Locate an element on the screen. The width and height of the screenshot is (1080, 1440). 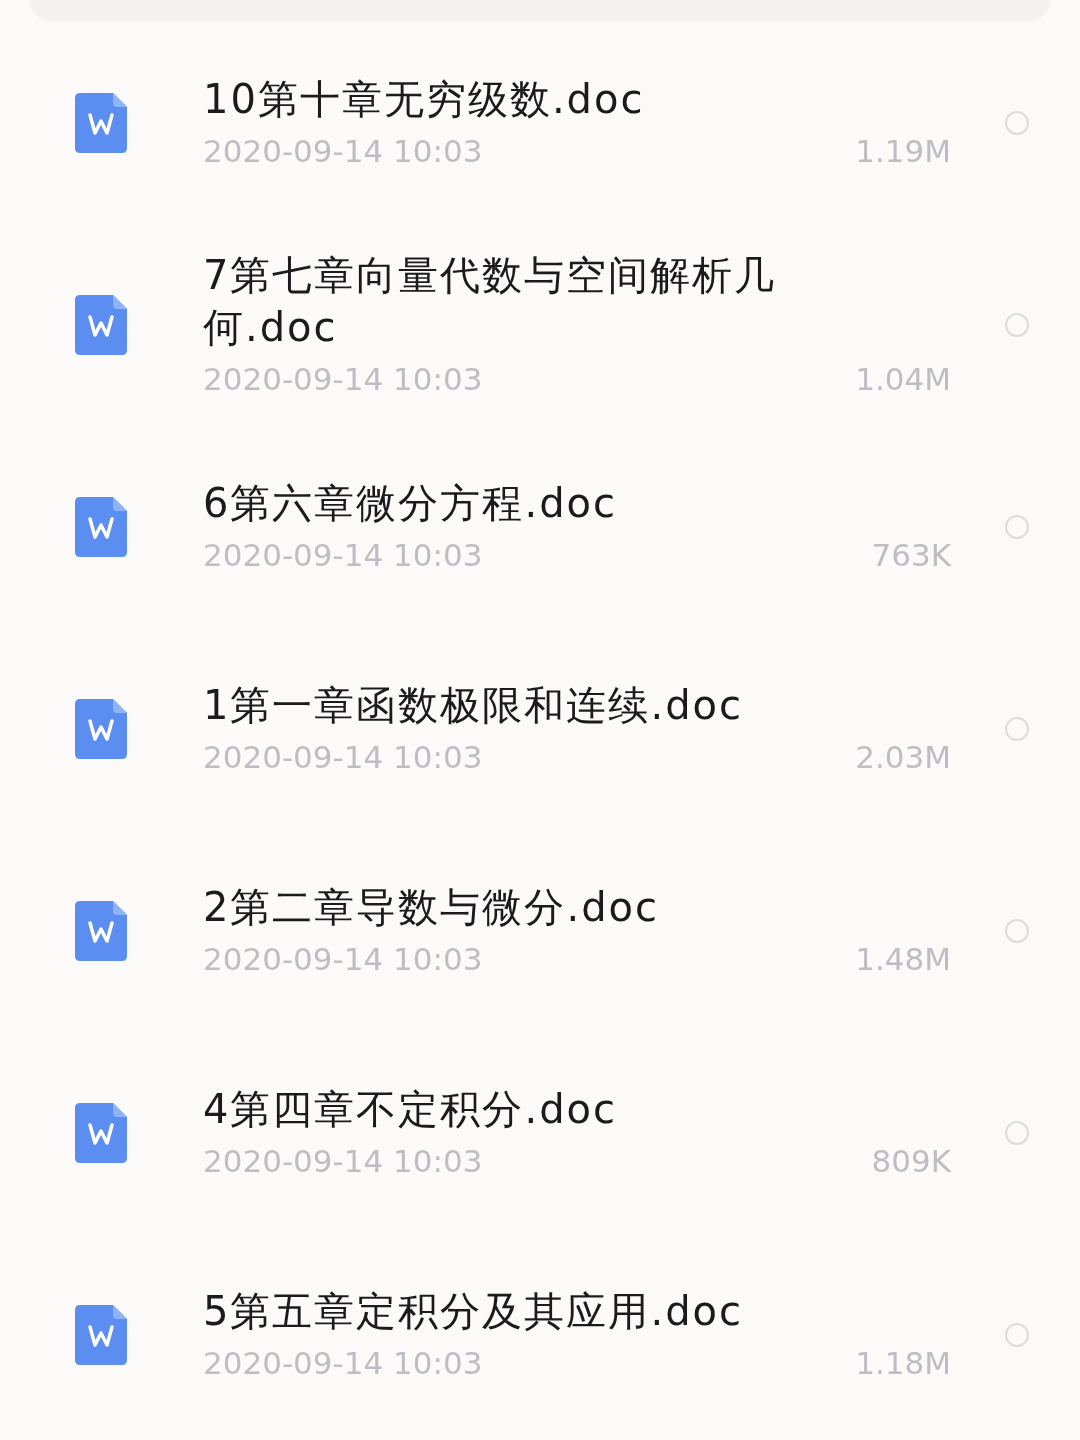
file-name: 4第四章不定积分.doc is located at coordinates (411, 1109).